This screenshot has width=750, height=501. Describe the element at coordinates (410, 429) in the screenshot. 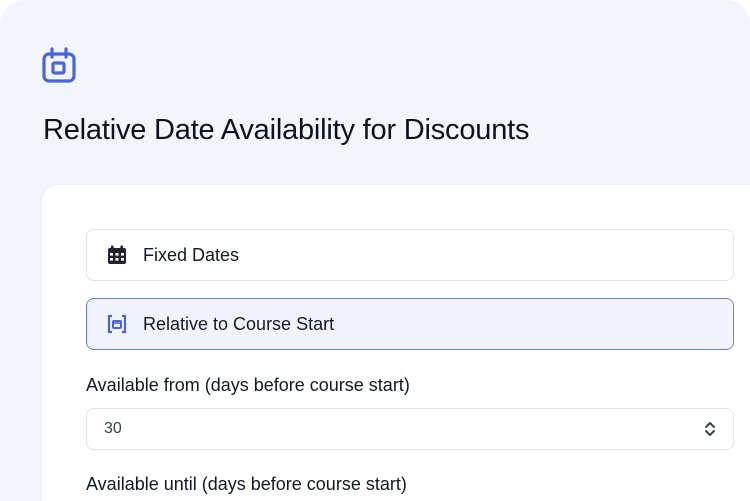

I see `available-from-input: 30` at that location.